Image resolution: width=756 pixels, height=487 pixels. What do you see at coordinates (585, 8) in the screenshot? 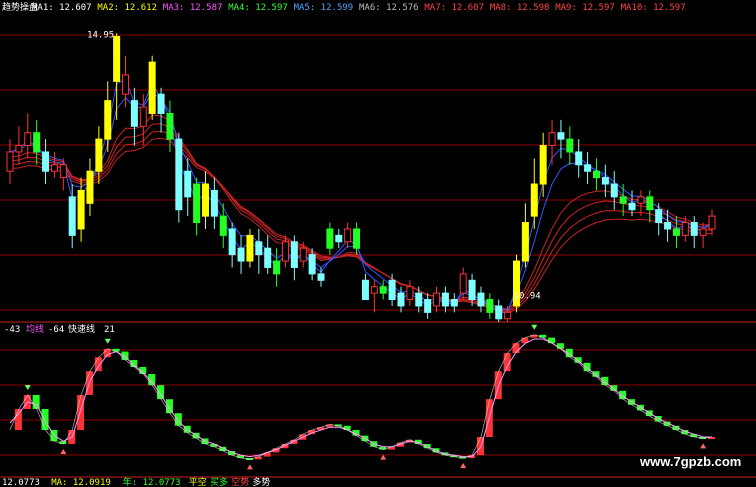
I see `ma-label-9: MA9: 12.597` at bounding box center [585, 8].